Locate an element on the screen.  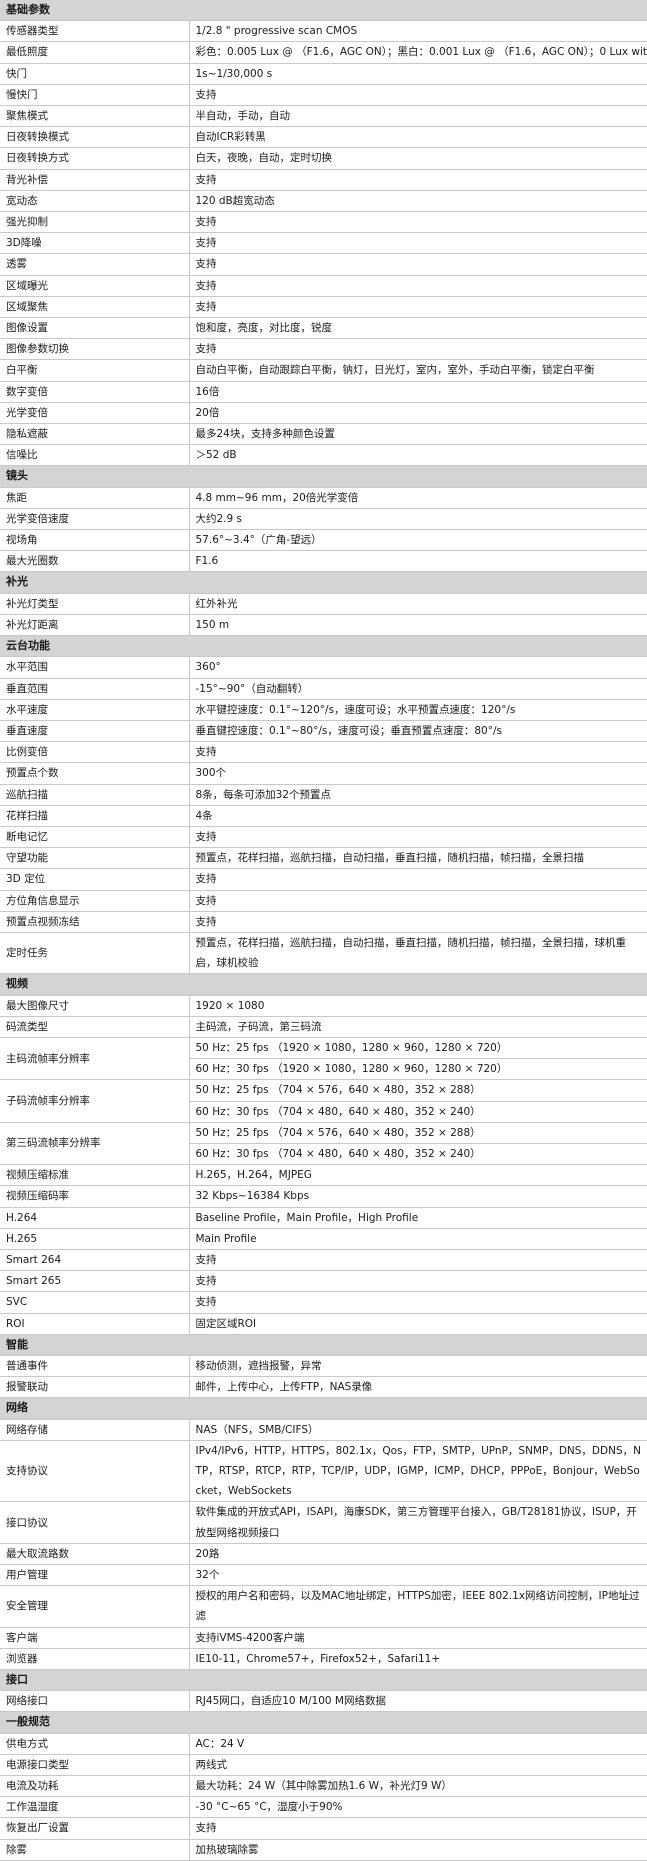
spec-value: H.265，H.264，MJPEG is located at coordinates (418, 1175).